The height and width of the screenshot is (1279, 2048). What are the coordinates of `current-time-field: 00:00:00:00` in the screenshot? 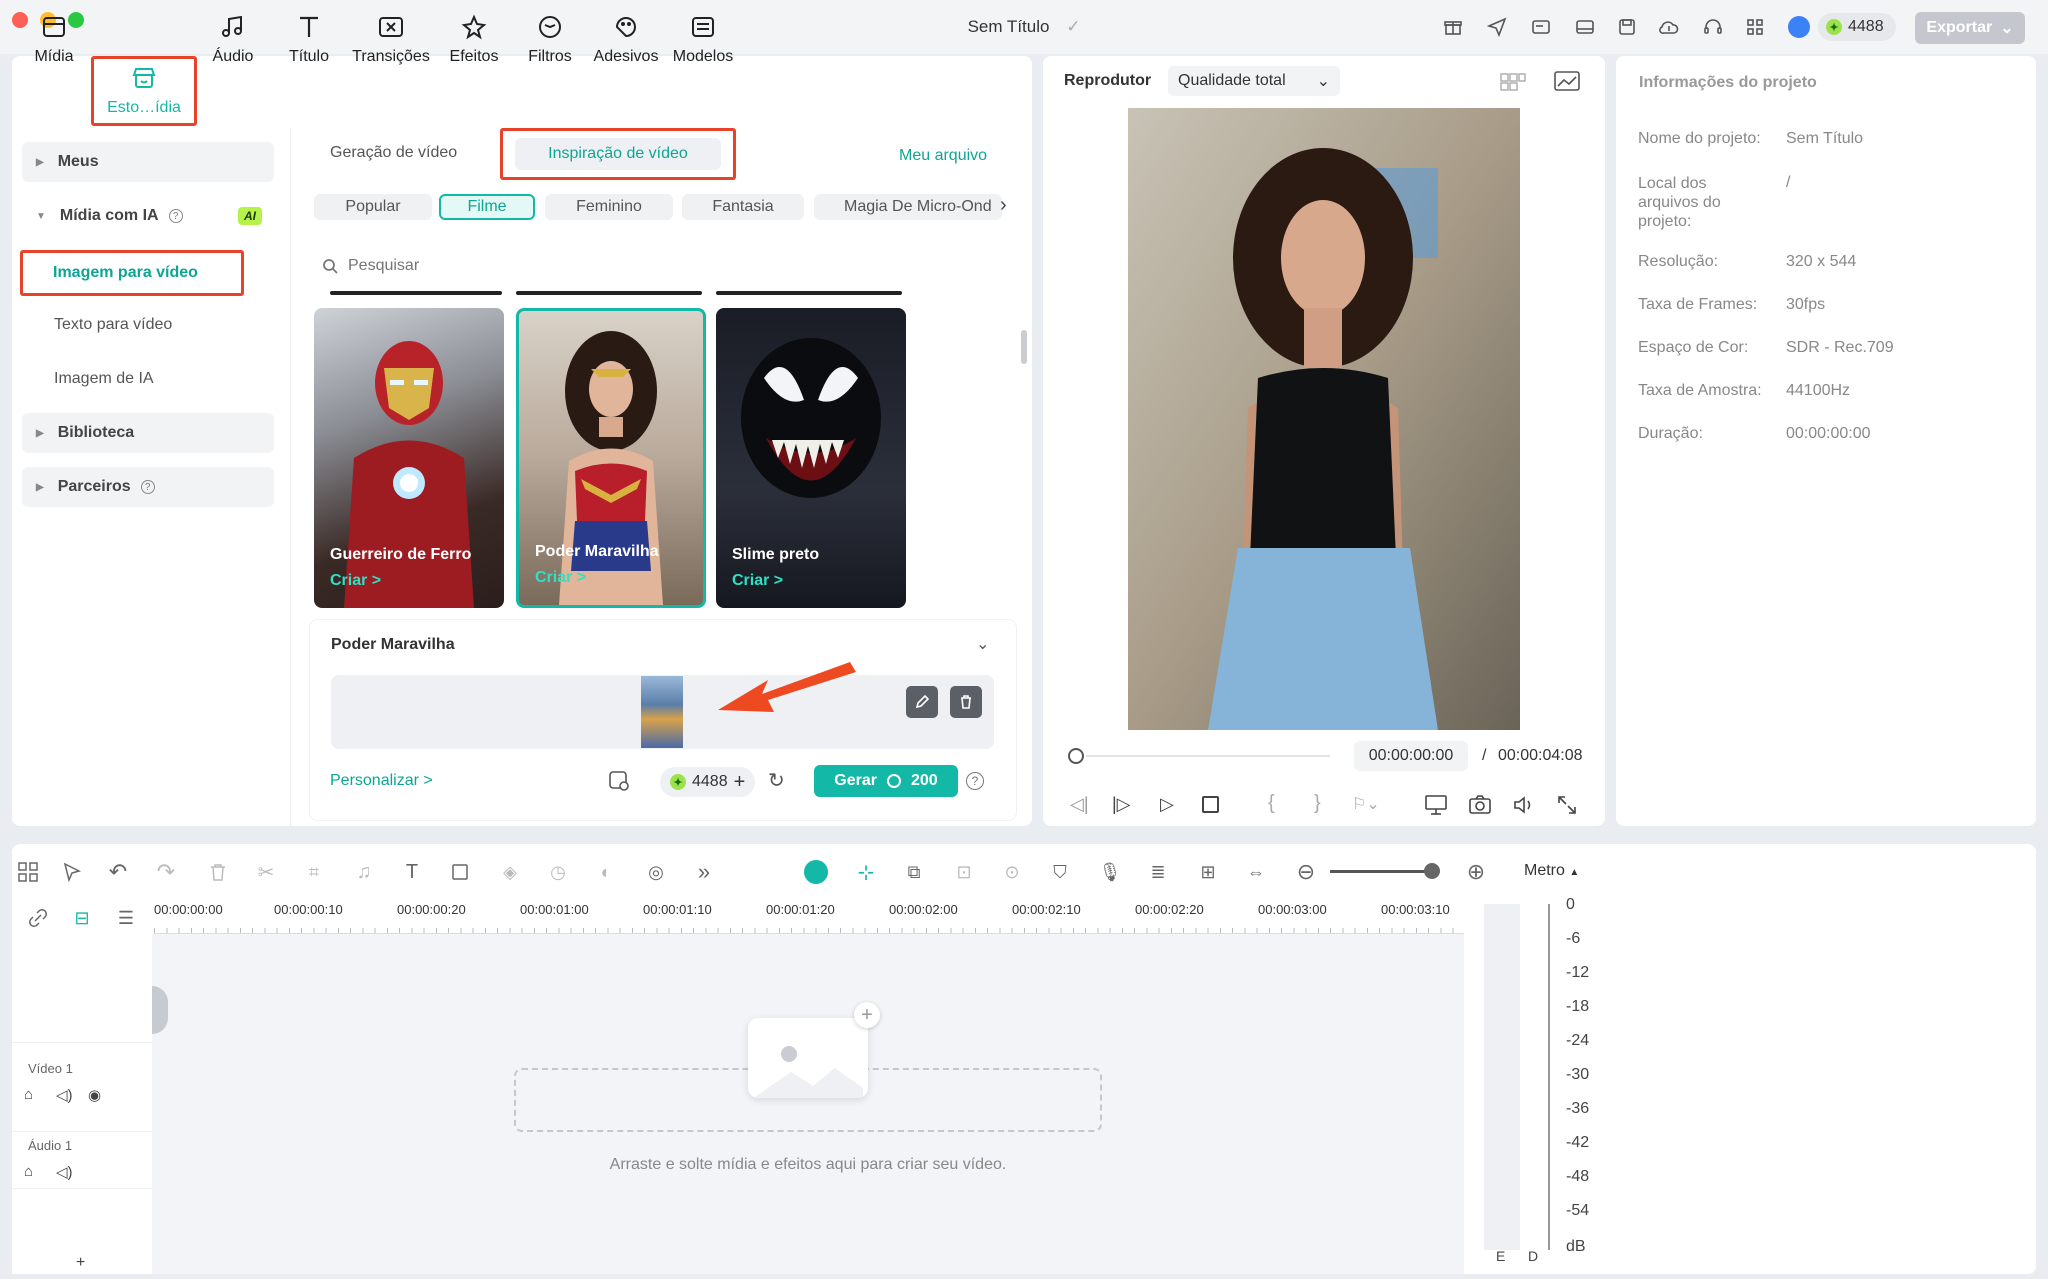 It's located at (1411, 756).